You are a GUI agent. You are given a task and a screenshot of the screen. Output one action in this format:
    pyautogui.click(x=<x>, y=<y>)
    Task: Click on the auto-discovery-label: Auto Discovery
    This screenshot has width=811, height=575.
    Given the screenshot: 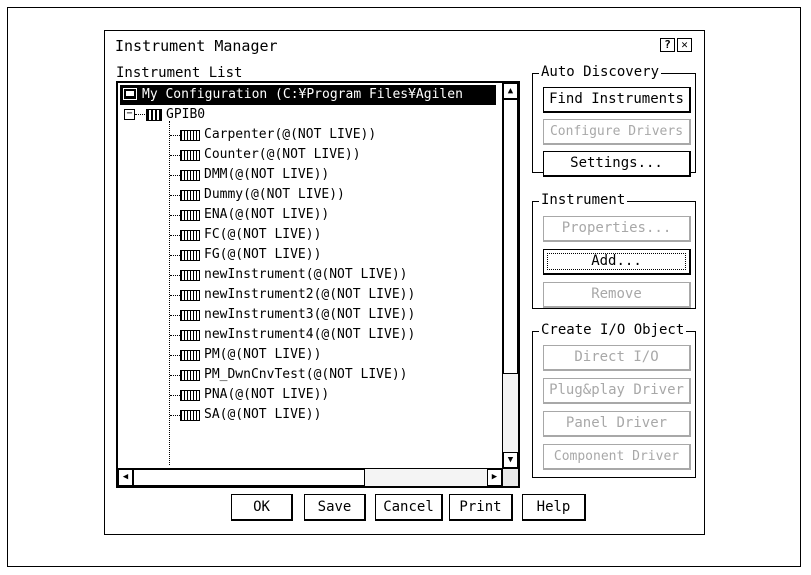 What is the action you would take?
    pyautogui.click(x=600, y=72)
    